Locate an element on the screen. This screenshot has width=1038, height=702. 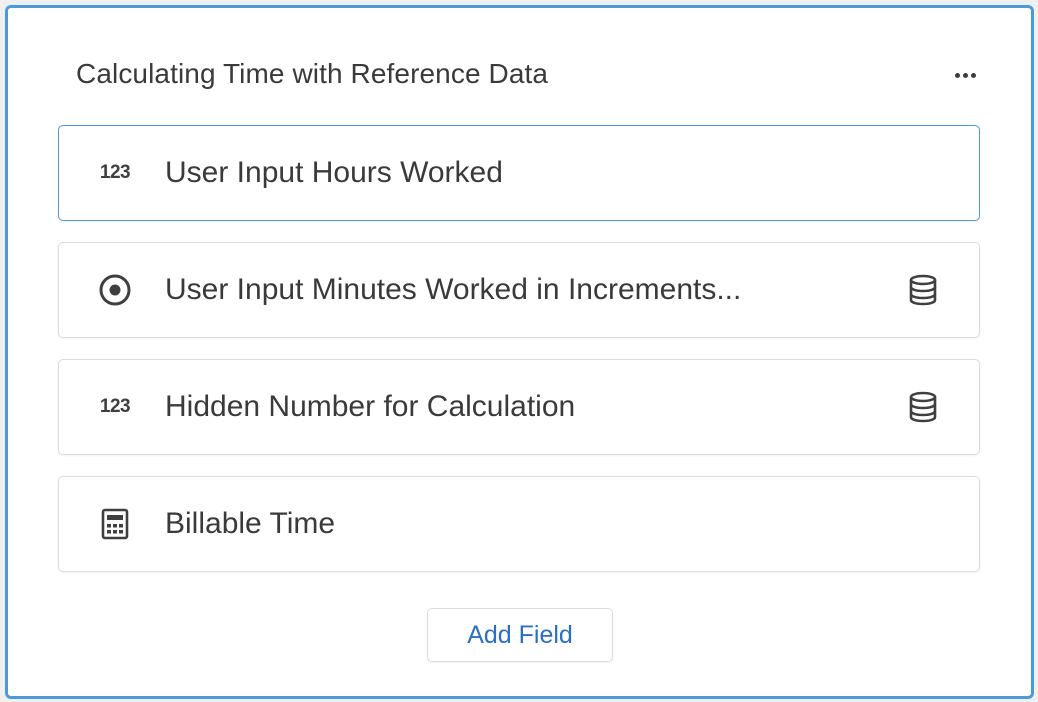
field-label: User Input Hours Worked is located at coordinates (334, 172).